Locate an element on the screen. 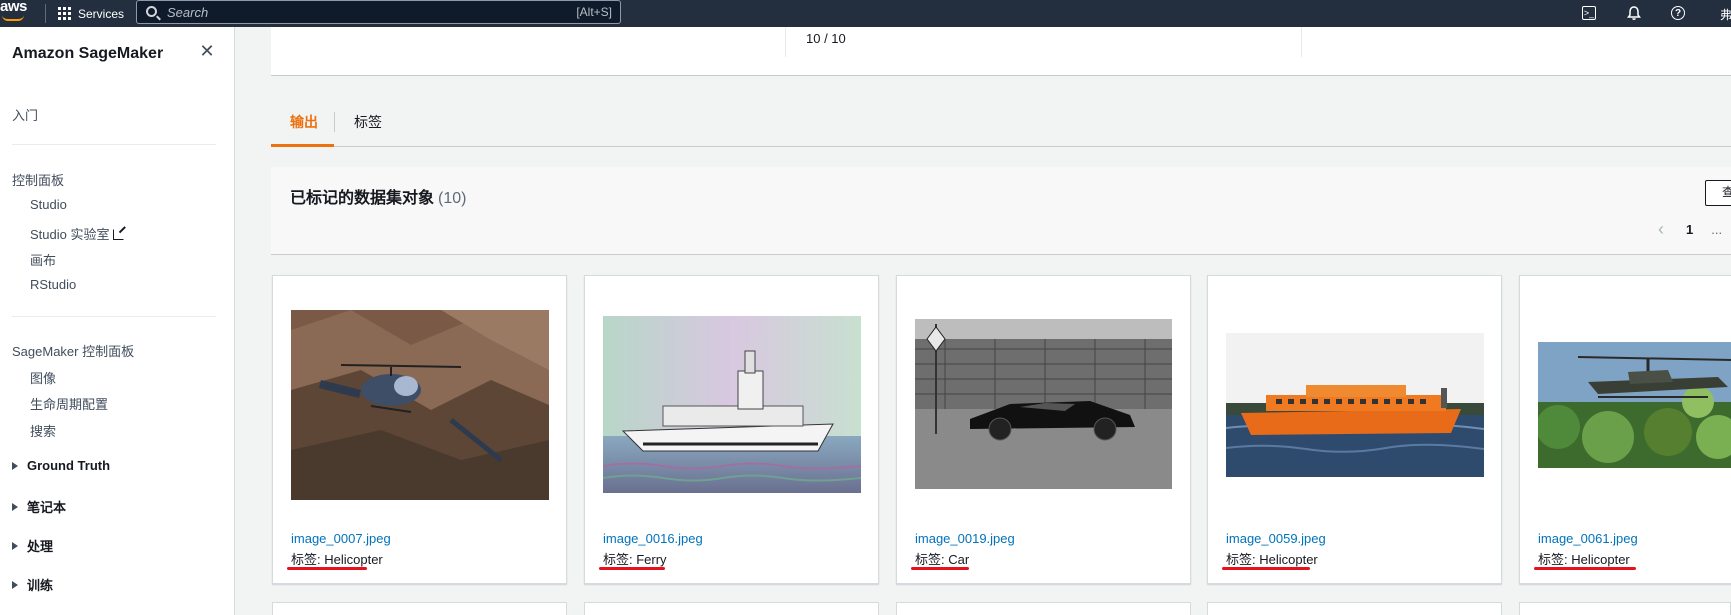  dataset-object-card: image_0007.jpeg 标签: Helicopter is located at coordinates (419, 429).